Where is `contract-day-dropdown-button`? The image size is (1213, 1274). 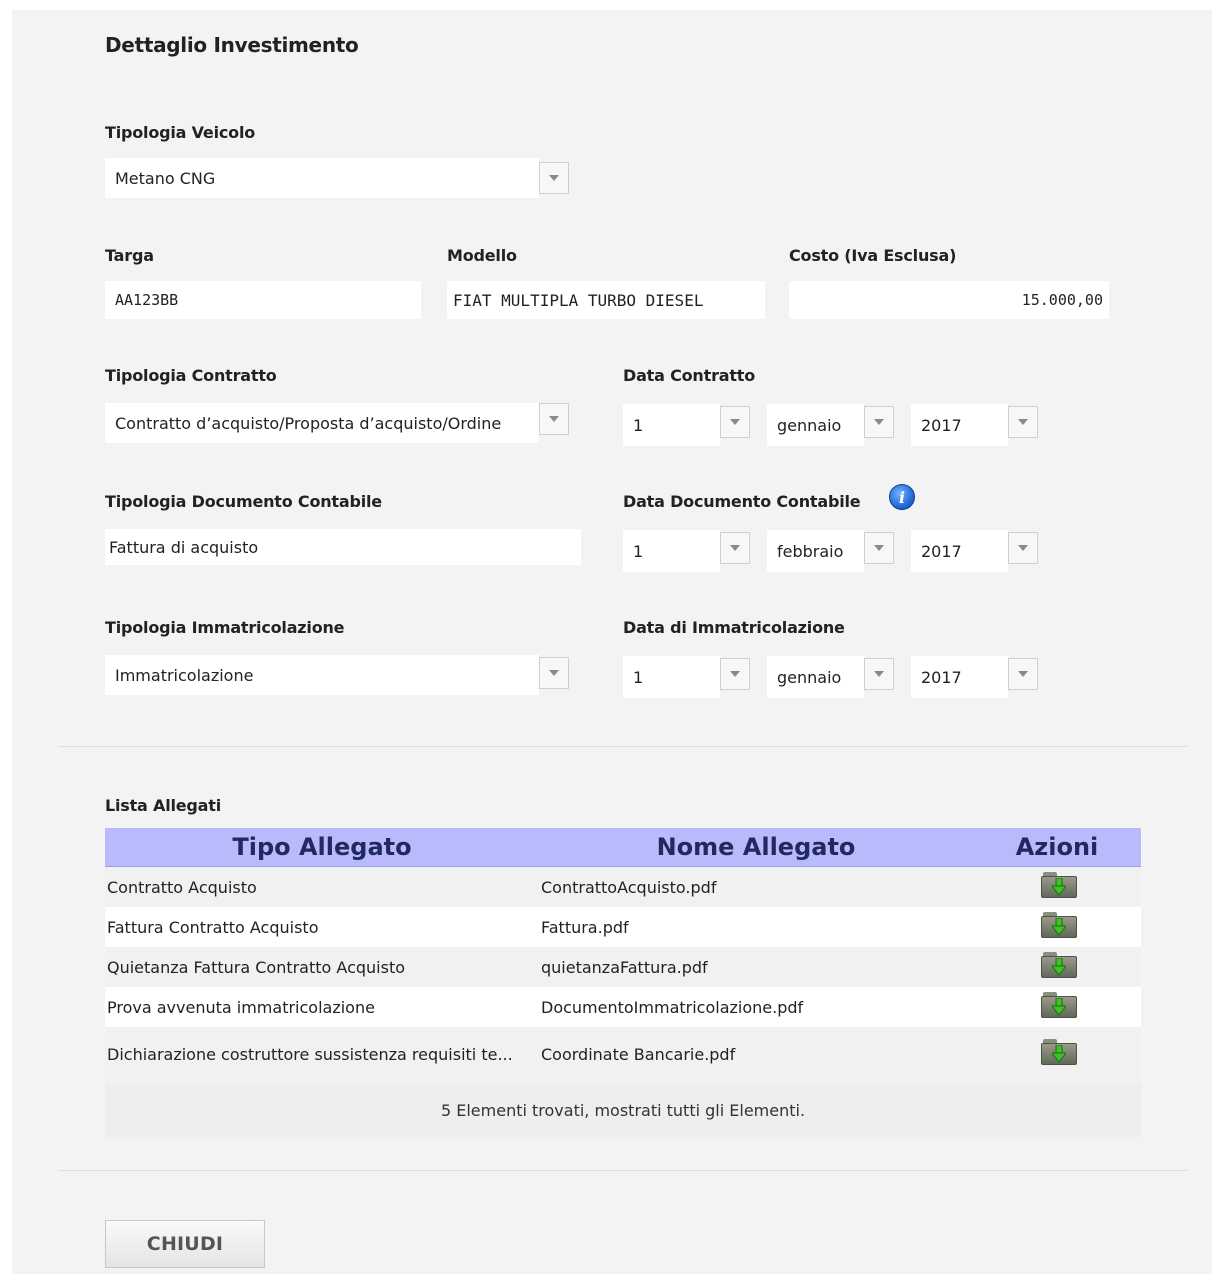 contract-day-dropdown-button is located at coordinates (735, 422).